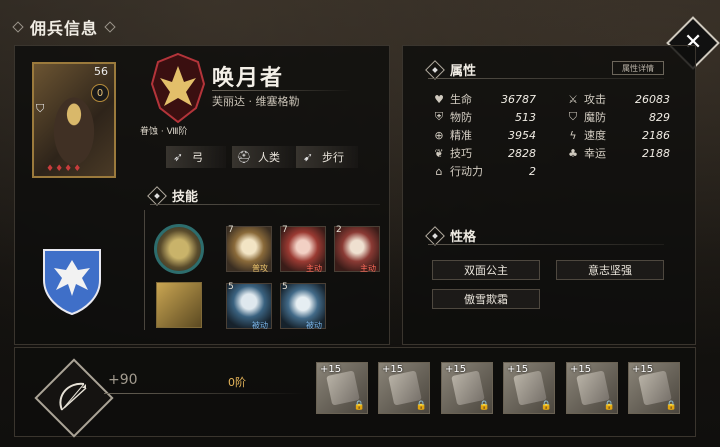 The height and width of the screenshot is (447, 720). Describe the element at coordinates (110, 27) in the screenshot. I see `title-right-ornament-icon` at that location.